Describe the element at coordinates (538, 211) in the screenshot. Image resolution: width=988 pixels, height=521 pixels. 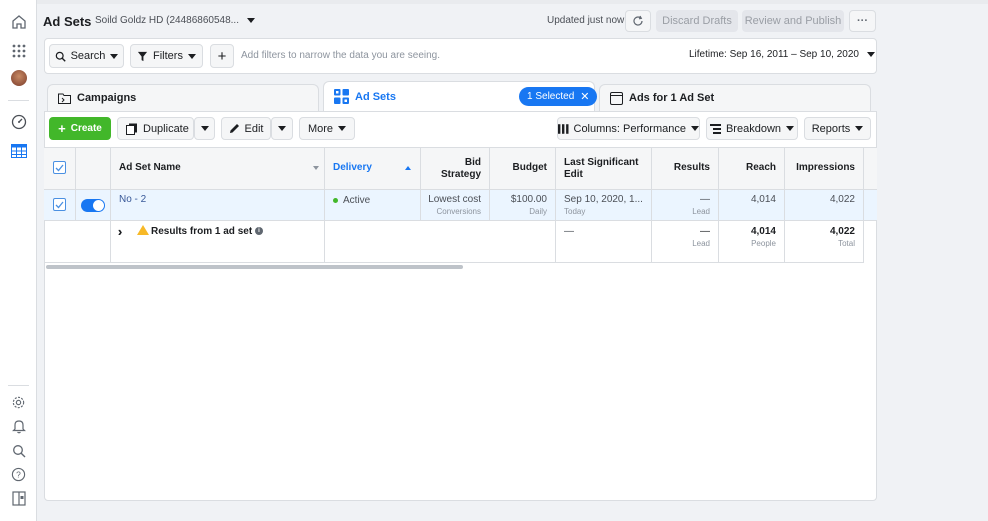
I see `budget-sub: Daily` at that location.